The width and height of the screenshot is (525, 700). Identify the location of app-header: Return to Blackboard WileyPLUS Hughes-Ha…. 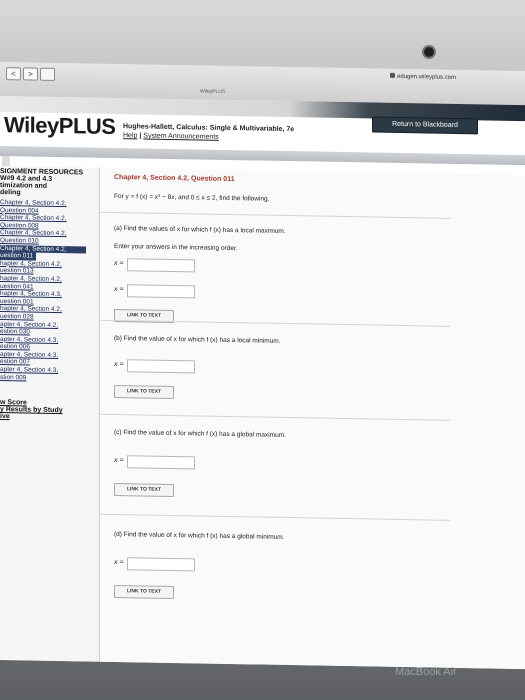
(262, 136).